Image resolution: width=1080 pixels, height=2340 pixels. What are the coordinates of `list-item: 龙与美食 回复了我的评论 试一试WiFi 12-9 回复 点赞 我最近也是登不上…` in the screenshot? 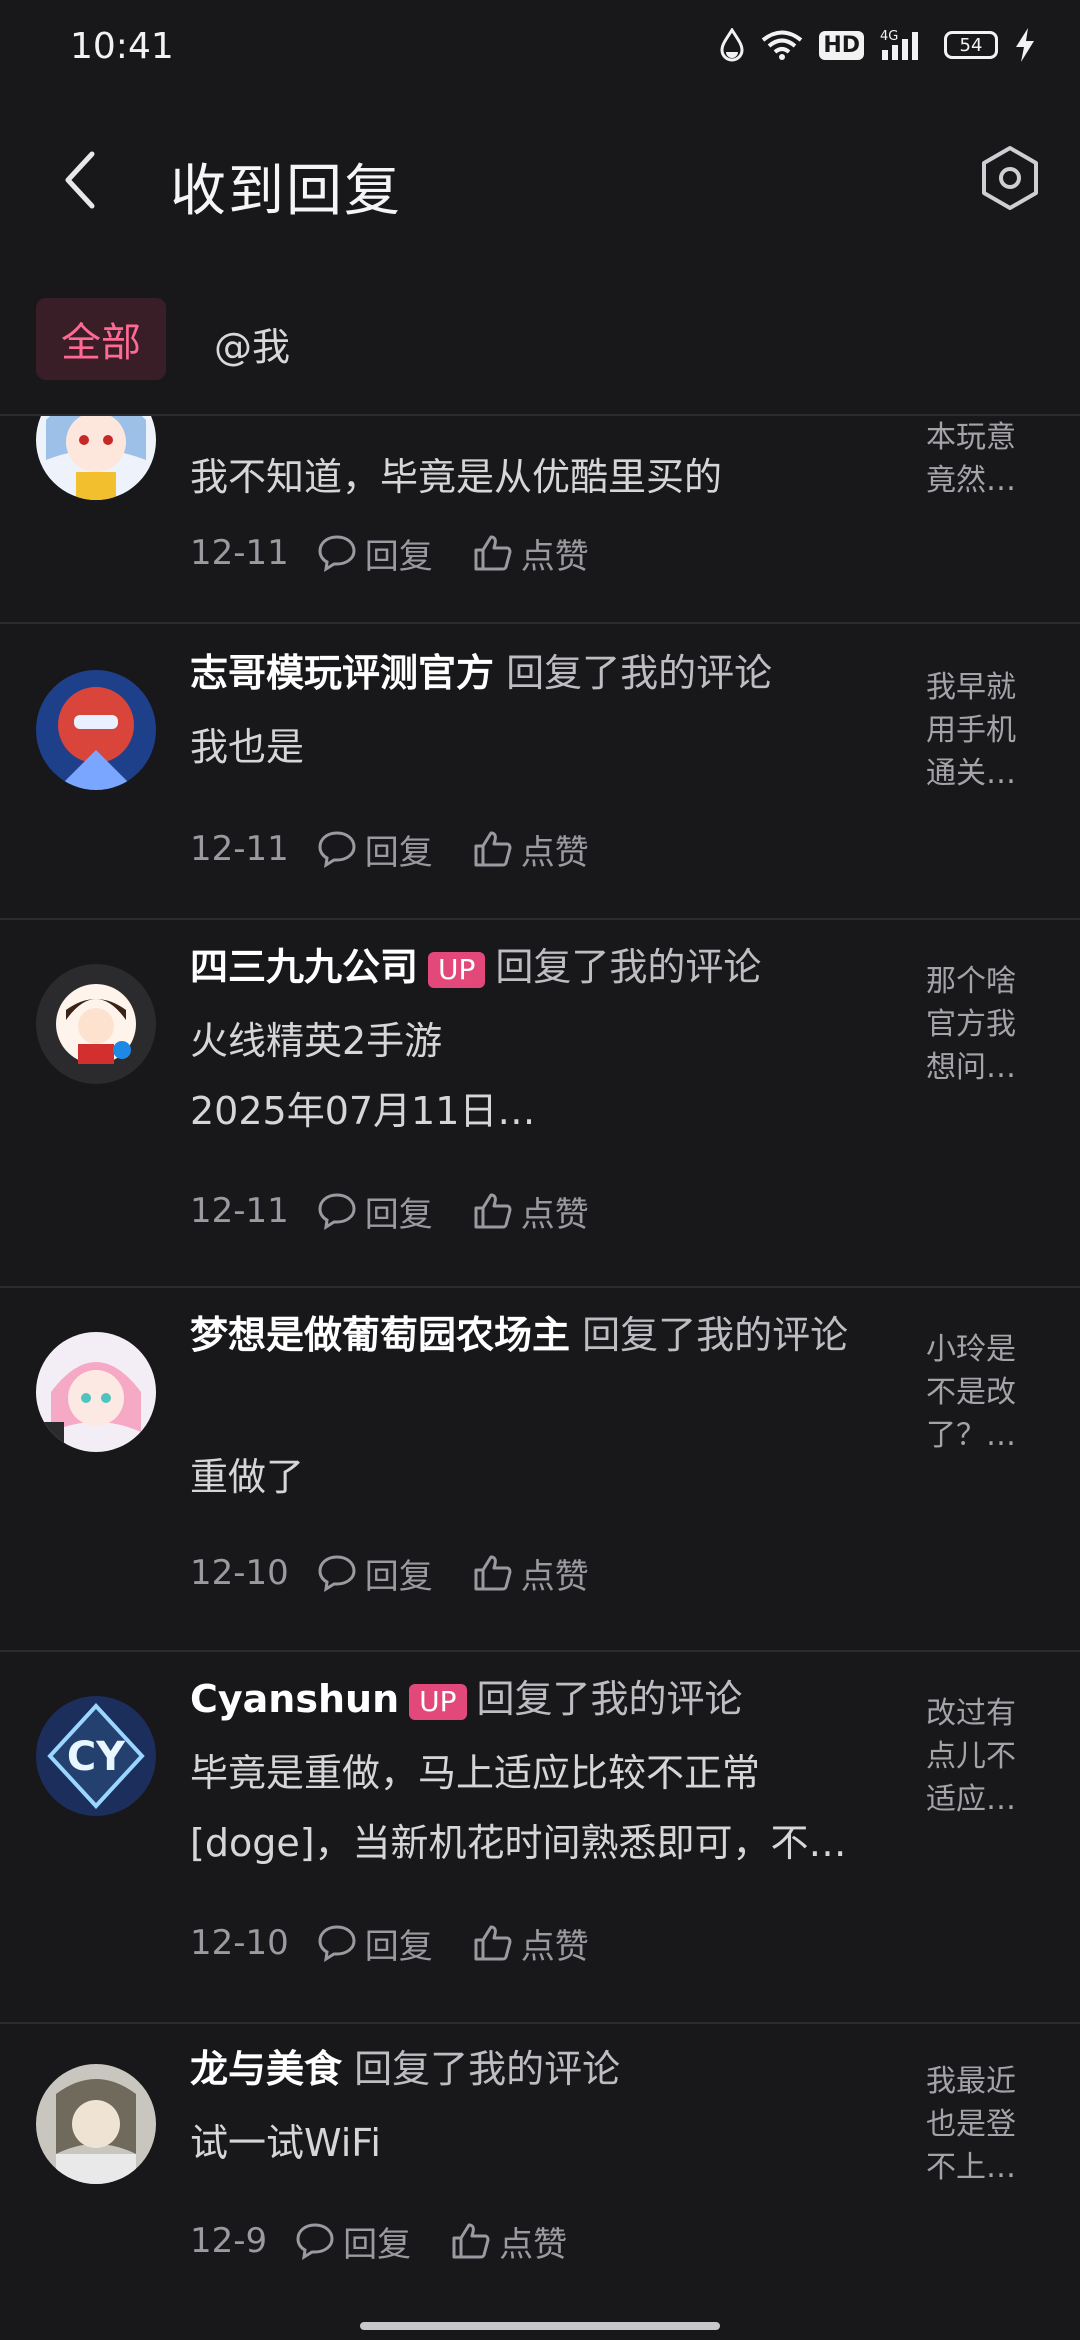 It's located at (540, 2182).